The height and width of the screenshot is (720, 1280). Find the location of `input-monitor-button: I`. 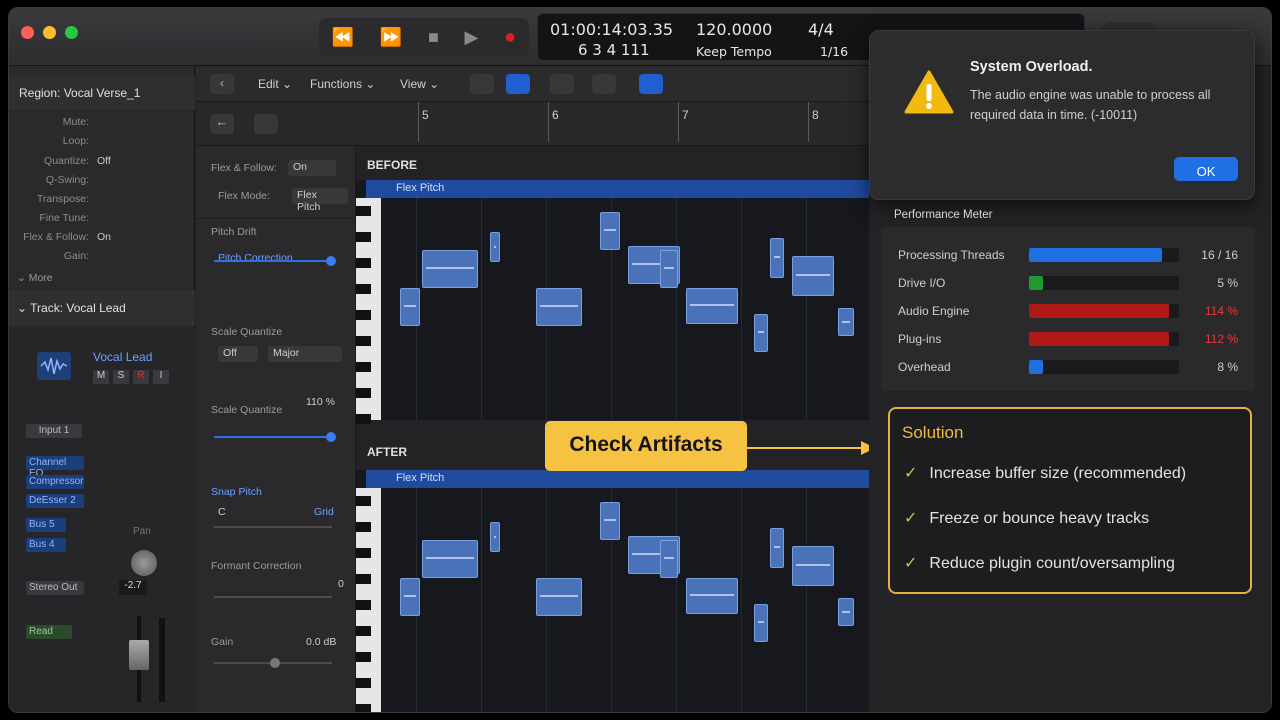

input-monitor-button: I is located at coordinates (161, 377).